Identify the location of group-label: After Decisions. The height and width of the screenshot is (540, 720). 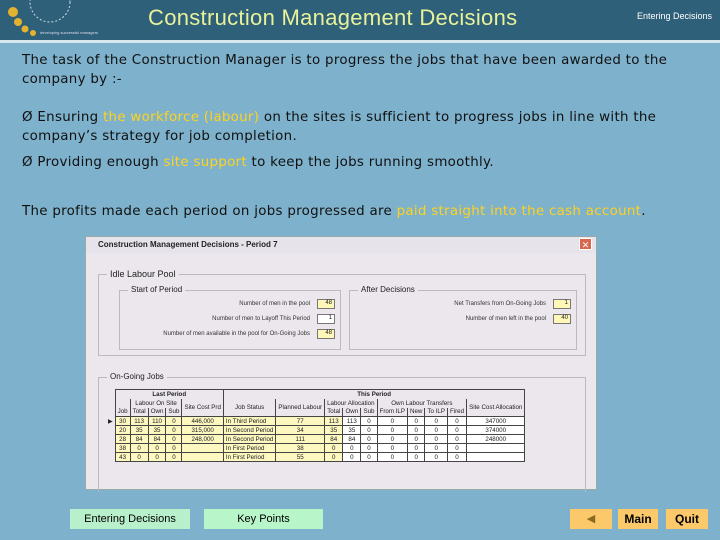
(388, 289).